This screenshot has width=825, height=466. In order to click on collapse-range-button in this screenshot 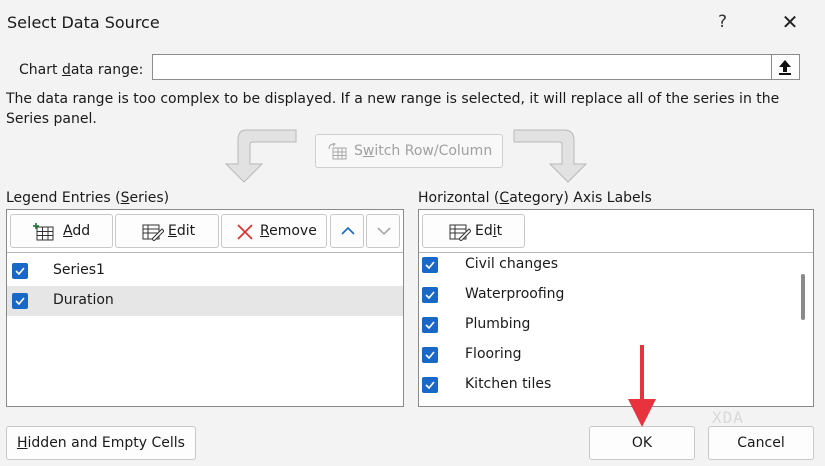, I will do `click(786, 67)`.